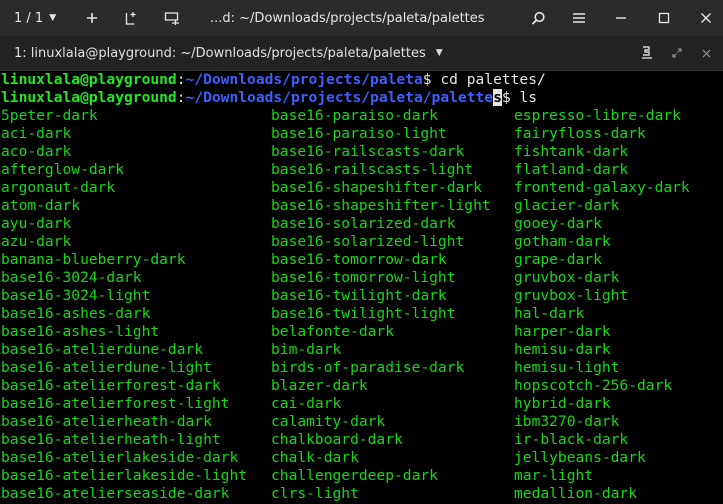 The height and width of the screenshot is (504, 723). Describe the element at coordinates (102, 349) in the screenshot. I see `list-item: base16-atelierdune-dark` at that location.